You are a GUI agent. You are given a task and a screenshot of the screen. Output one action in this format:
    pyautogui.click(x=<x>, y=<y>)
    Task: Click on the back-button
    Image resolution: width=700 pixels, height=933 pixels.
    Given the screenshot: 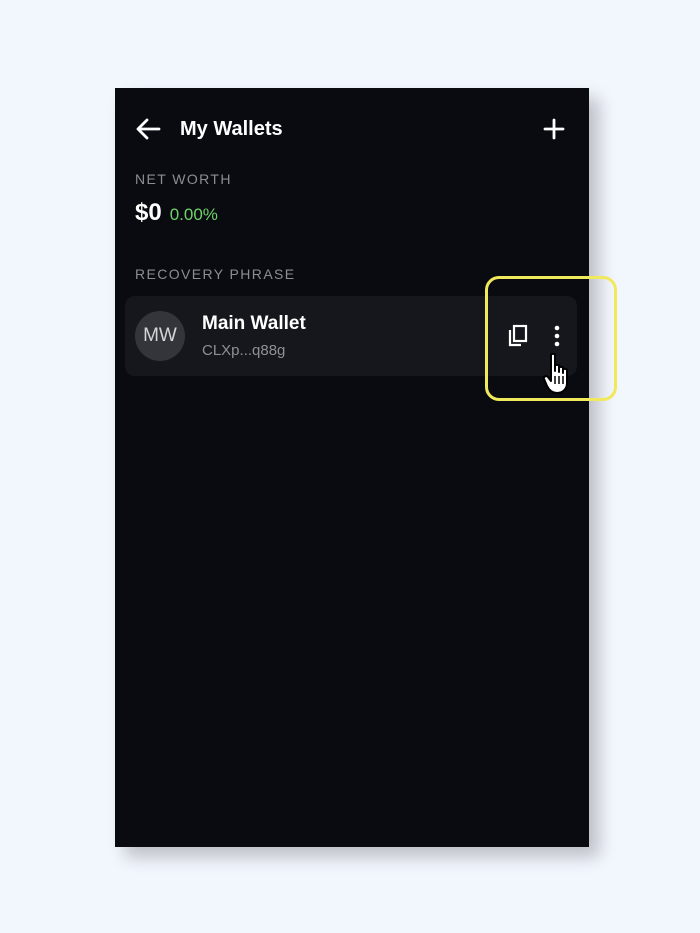 What is the action you would take?
    pyautogui.click(x=148, y=129)
    